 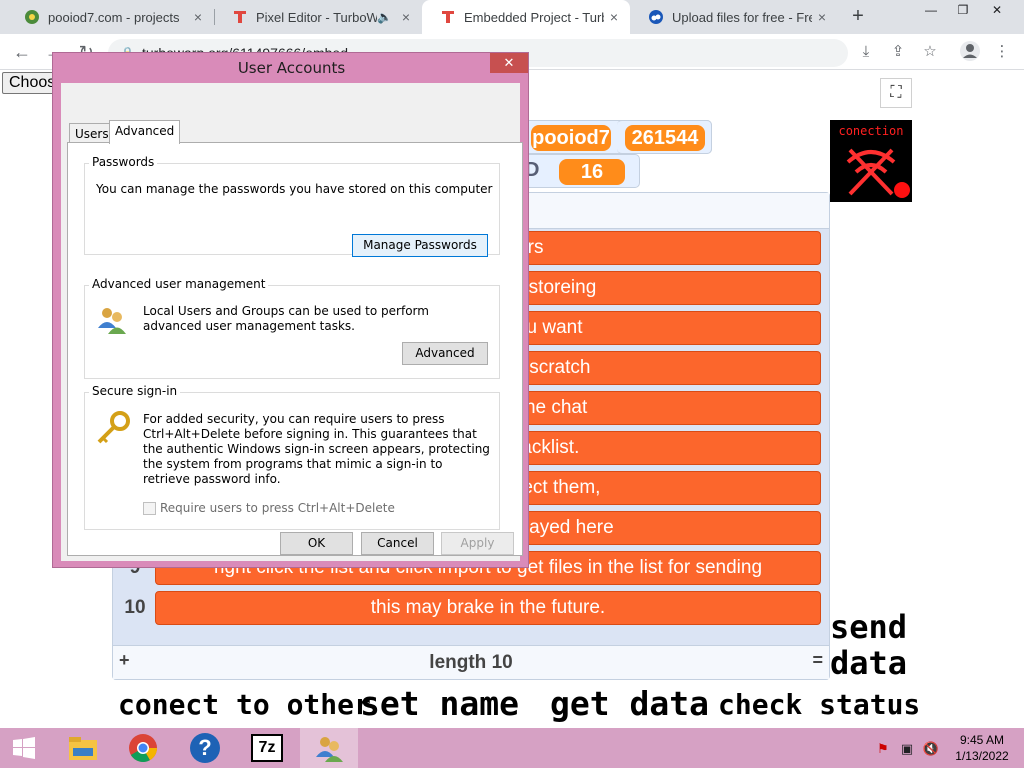 I want to click on tab-title: pooiod7.com - projects, so click(x=114, y=17).